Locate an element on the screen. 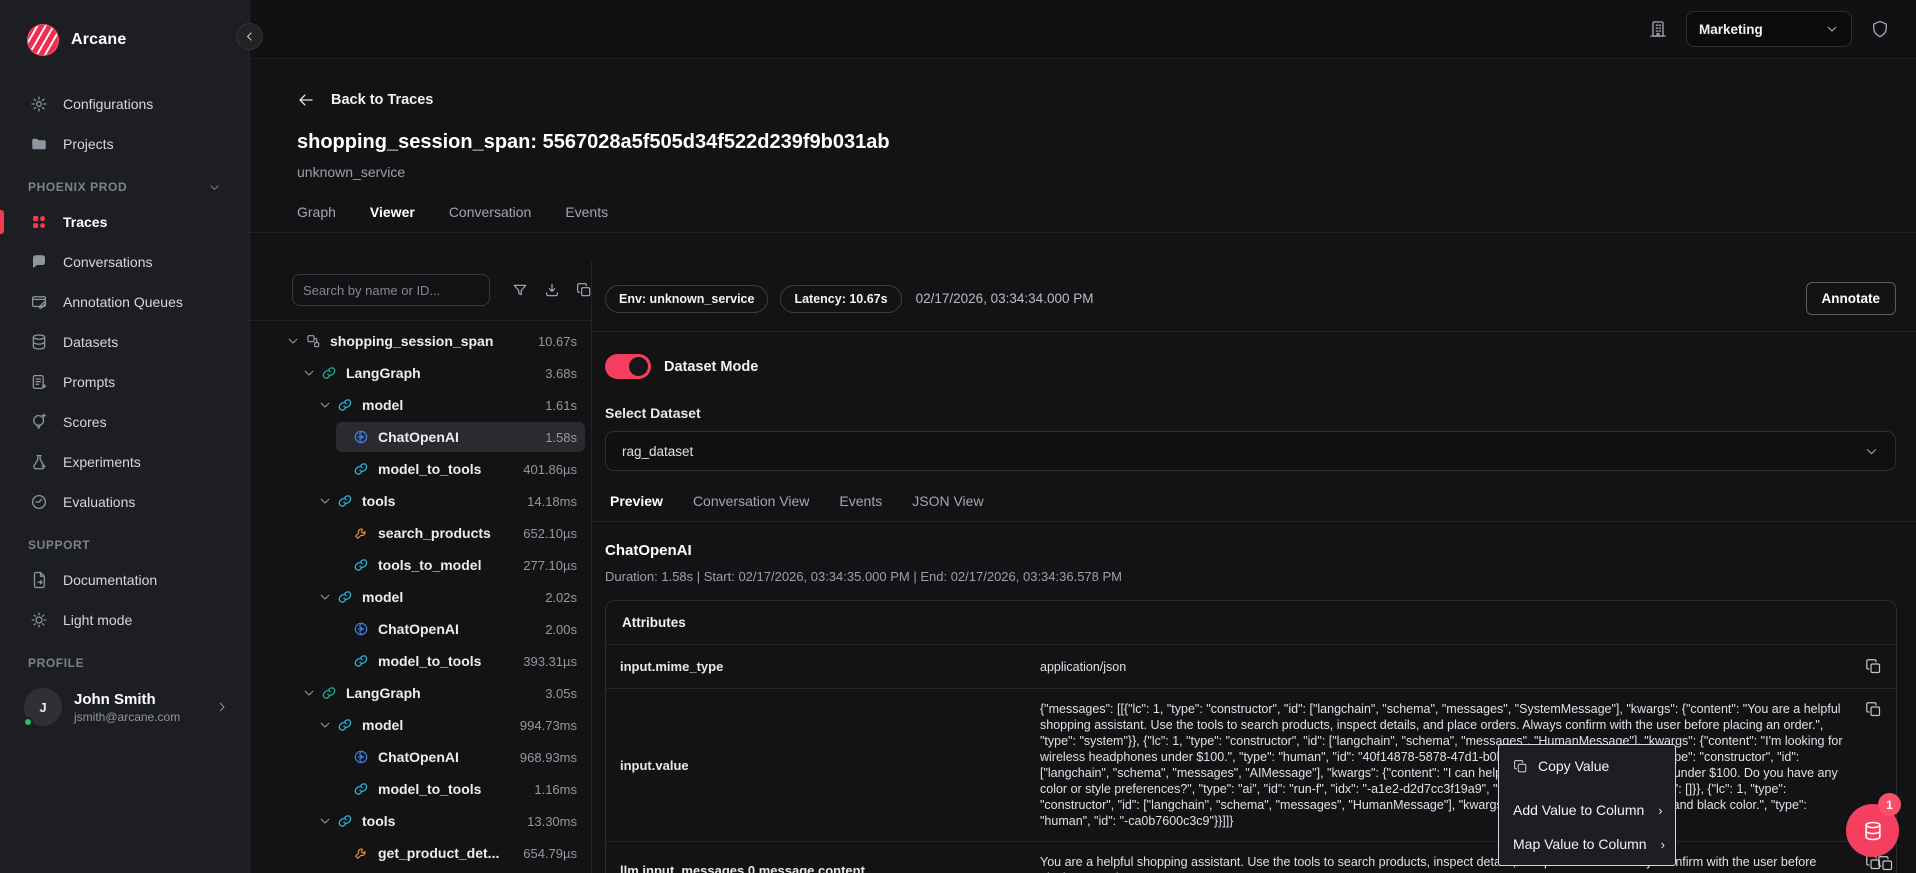 This screenshot has height=873, width=1916. annotation-icon is located at coordinates (39, 302).